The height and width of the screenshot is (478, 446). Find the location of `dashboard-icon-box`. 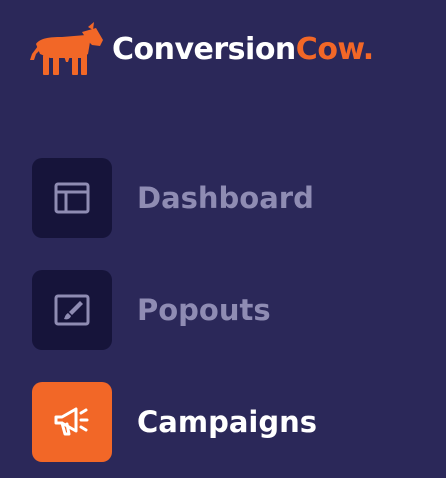

dashboard-icon-box is located at coordinates (72, 198).